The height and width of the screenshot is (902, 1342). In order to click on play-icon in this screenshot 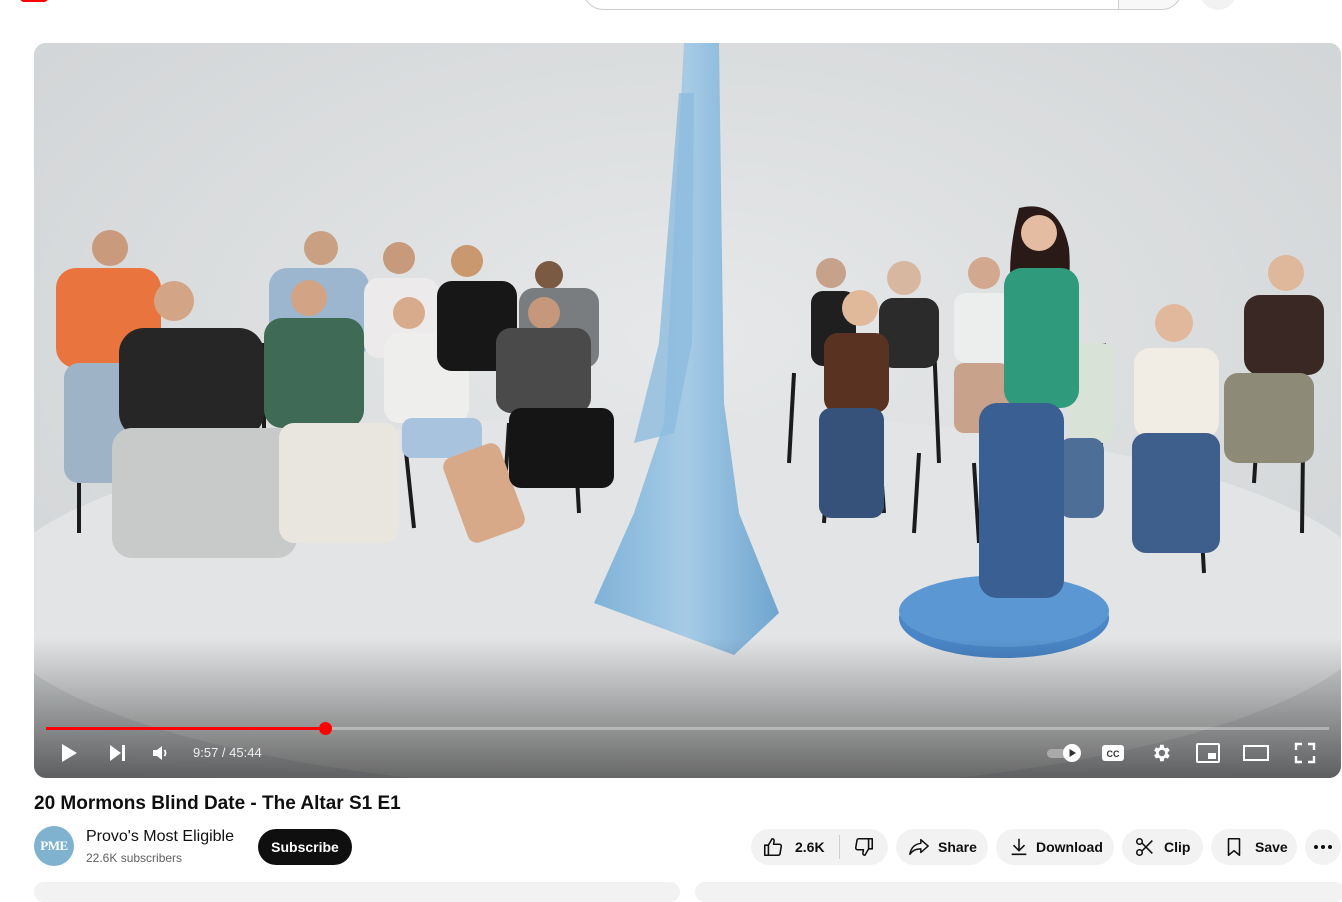, I will do `click(69, 753)`.